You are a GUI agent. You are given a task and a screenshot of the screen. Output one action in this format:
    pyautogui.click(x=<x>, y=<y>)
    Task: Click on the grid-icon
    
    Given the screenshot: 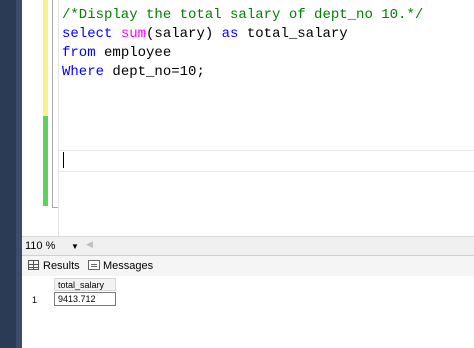 What is the action you would take?
    pyautogui.click(x=33, y=265)
    